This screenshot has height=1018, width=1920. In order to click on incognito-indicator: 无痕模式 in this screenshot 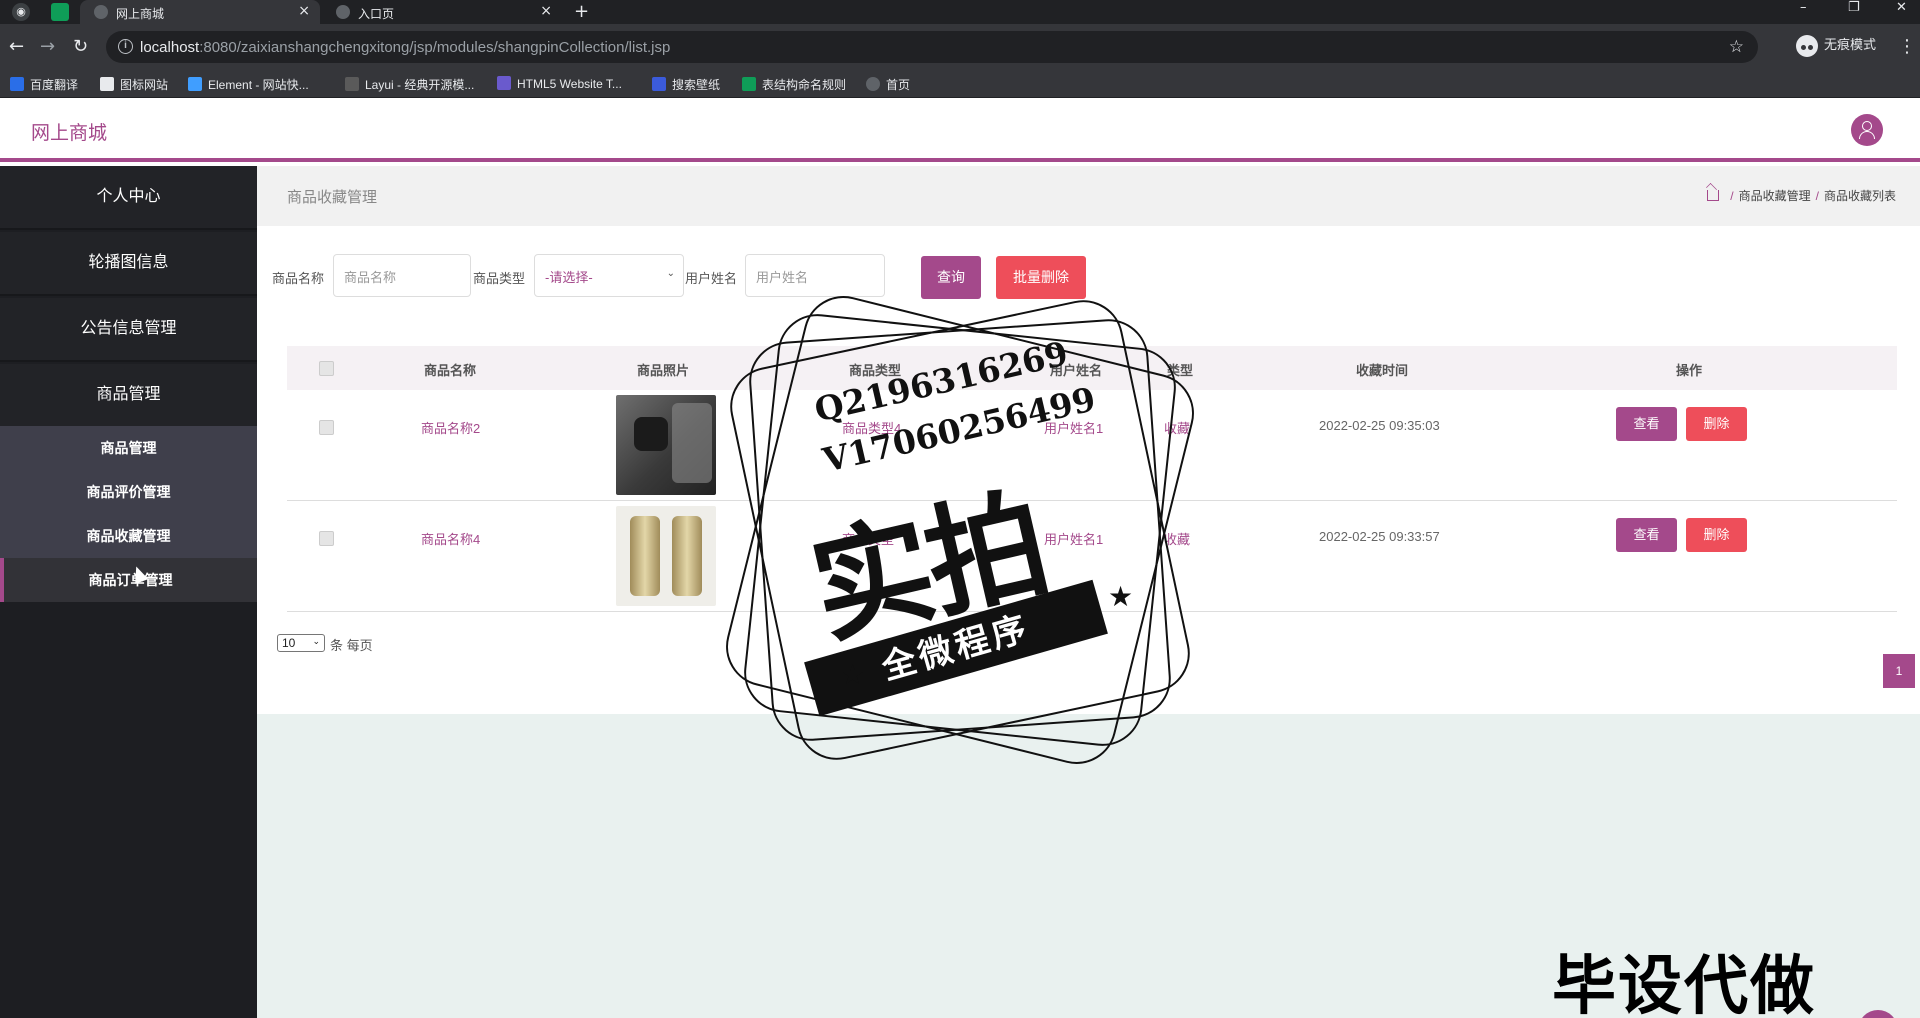, I will do `click(1836, 45)`.